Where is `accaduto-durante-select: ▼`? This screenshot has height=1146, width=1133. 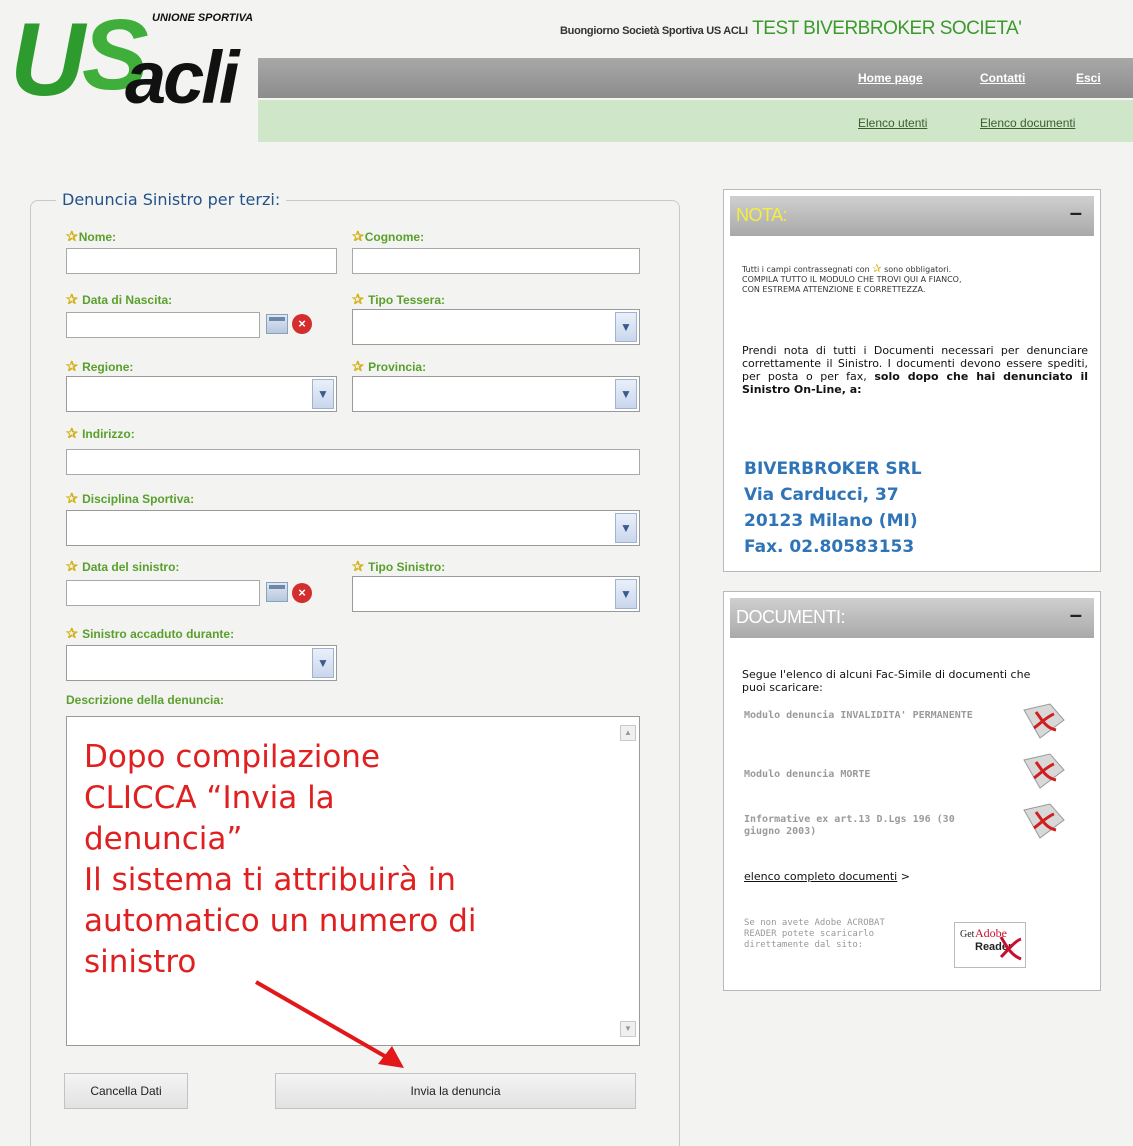
accaduto-durante-select: ▼ is located at coordinates (201, 663).